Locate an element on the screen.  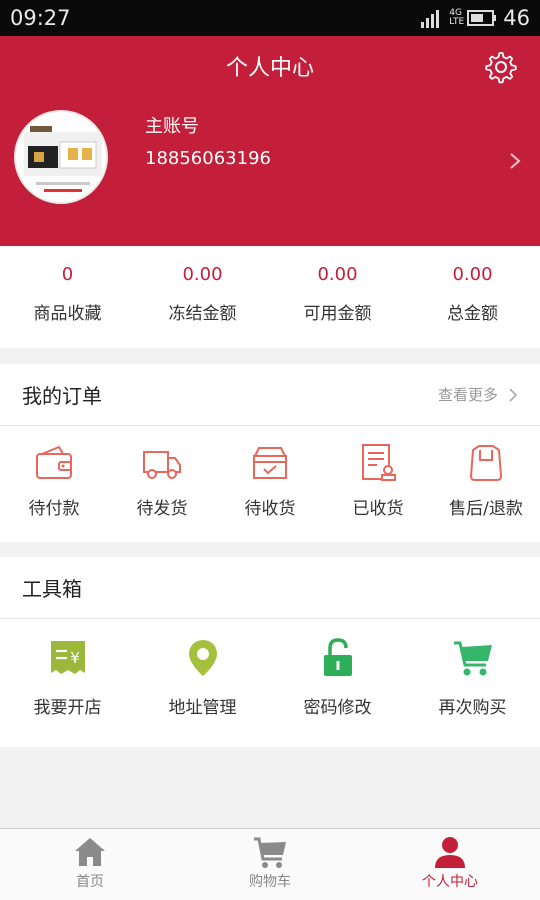
tool-label: 再次购买 is located at coordinates (472, 708).